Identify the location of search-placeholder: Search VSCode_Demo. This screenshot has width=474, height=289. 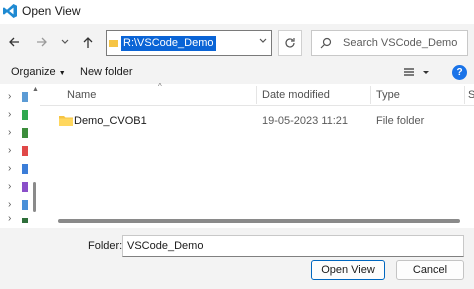
(400, 43).